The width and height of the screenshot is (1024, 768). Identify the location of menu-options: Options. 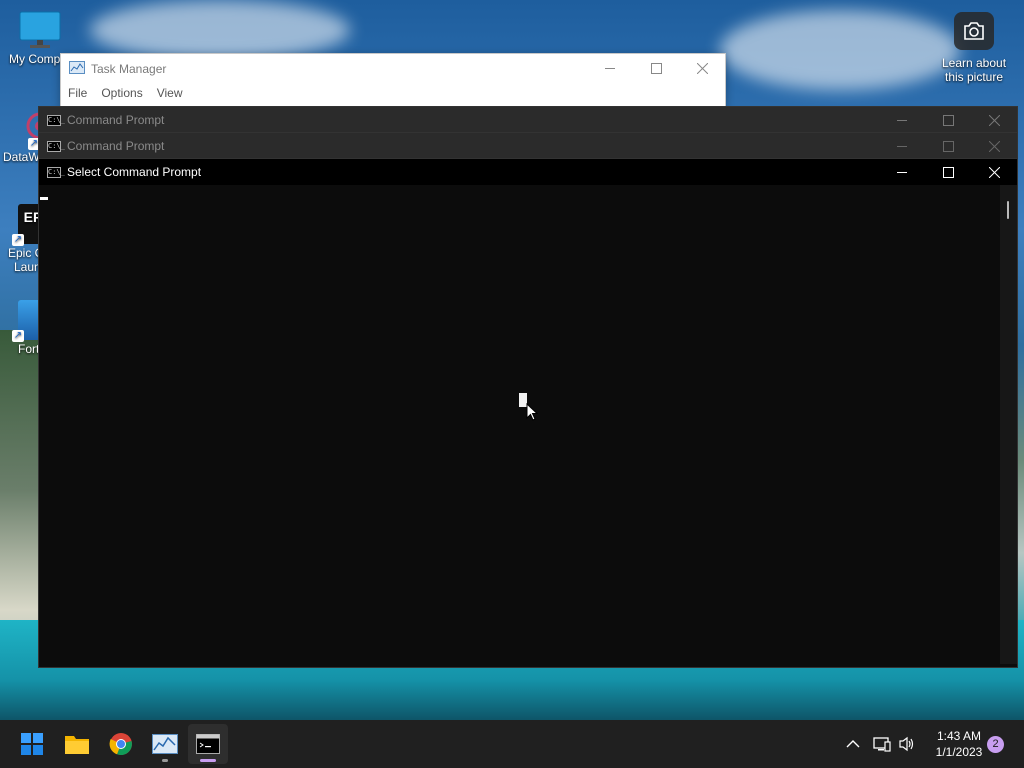
(121, 93).